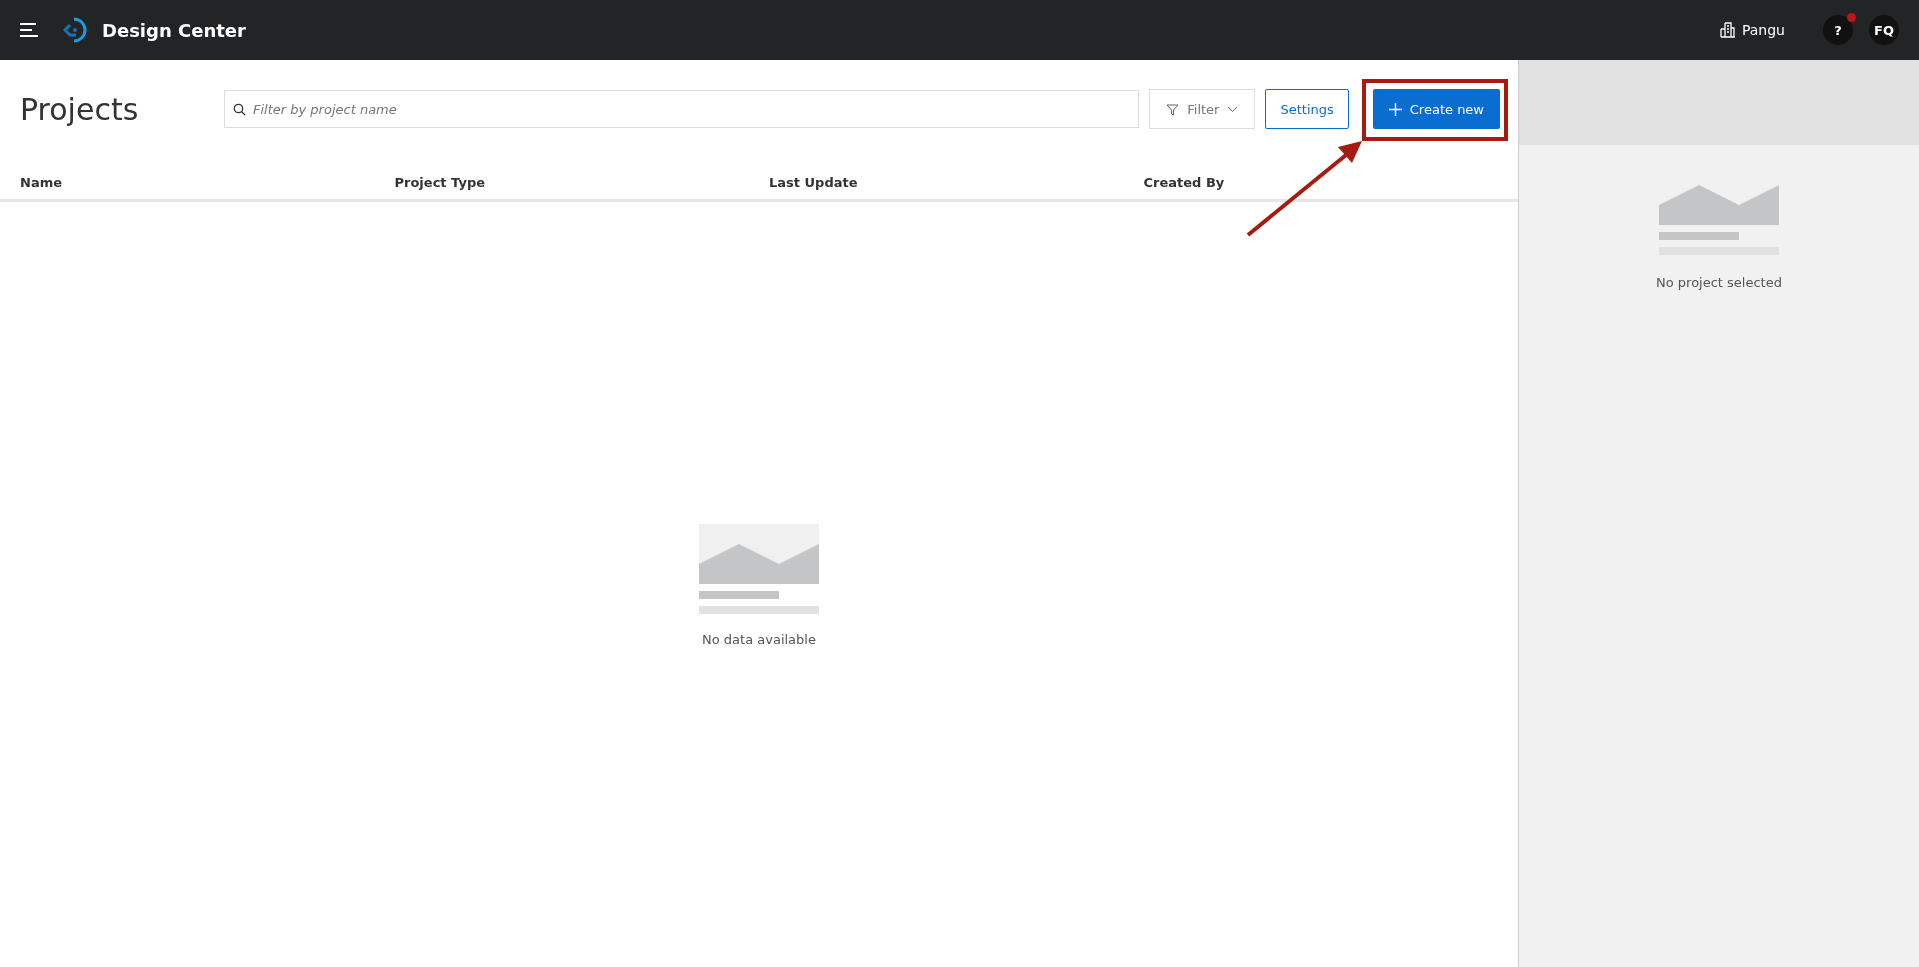 The width and height of the screenshot is (1919, 967). What do you see at coordinates (30, 30) in the screenshot?
I see `menu-icon` at bounding box center [30, 30].